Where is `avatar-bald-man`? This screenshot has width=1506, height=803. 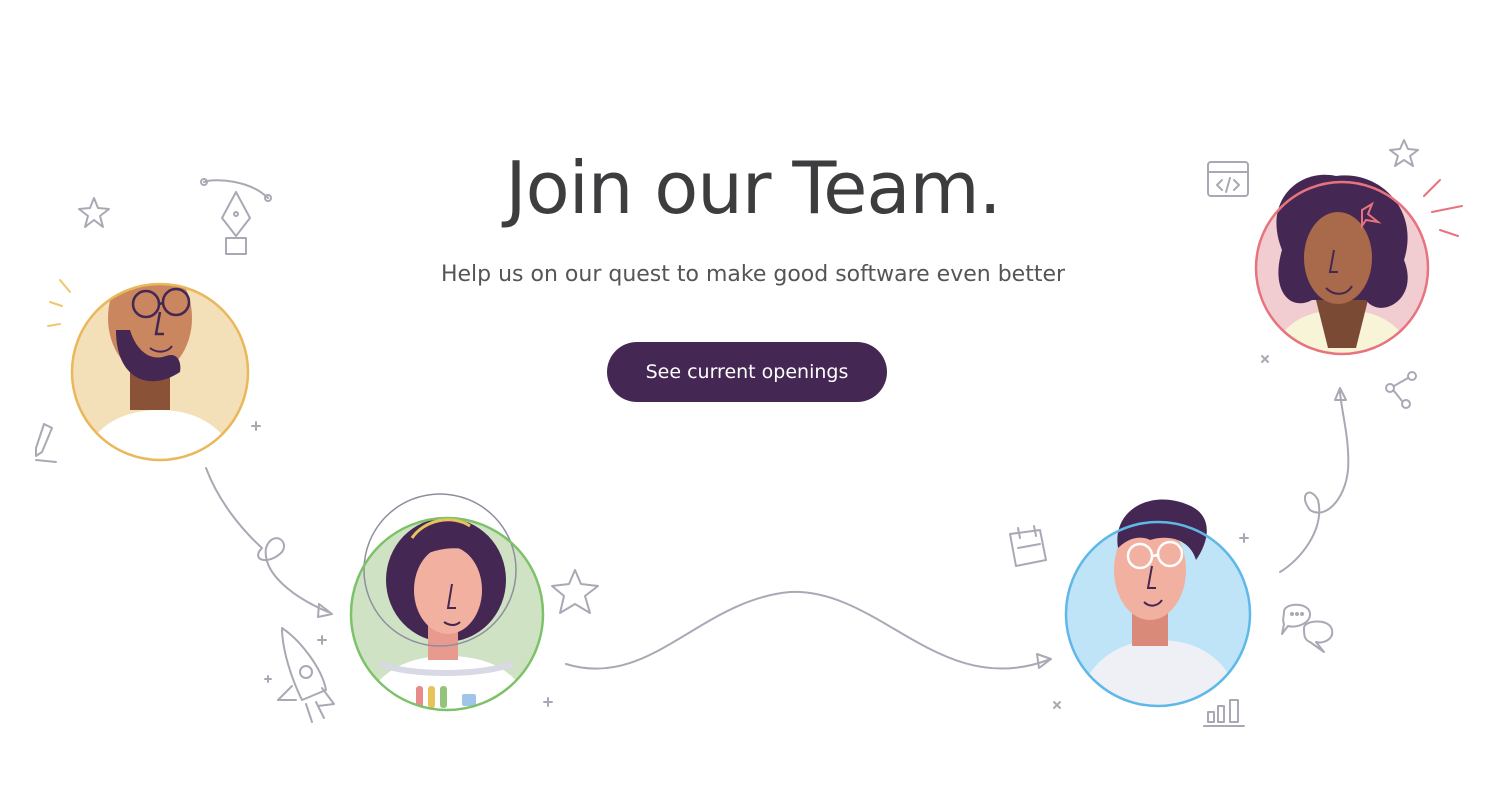 avatar-bald-man is located at coordinates (160, 372).